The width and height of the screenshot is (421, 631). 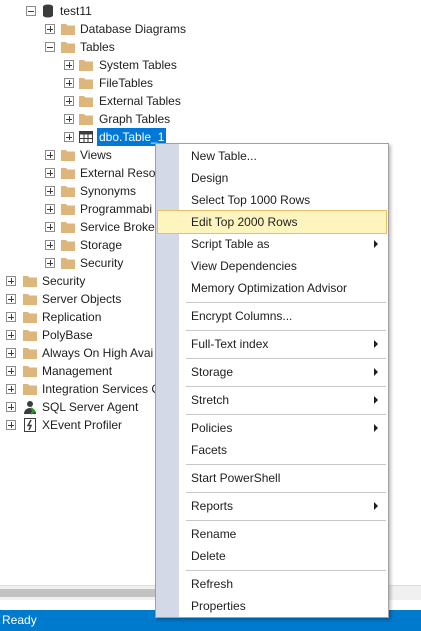 I want to click on menu-item-edit-top-rows: Edit Top 2000 Rows, so click(x=272, y=222).